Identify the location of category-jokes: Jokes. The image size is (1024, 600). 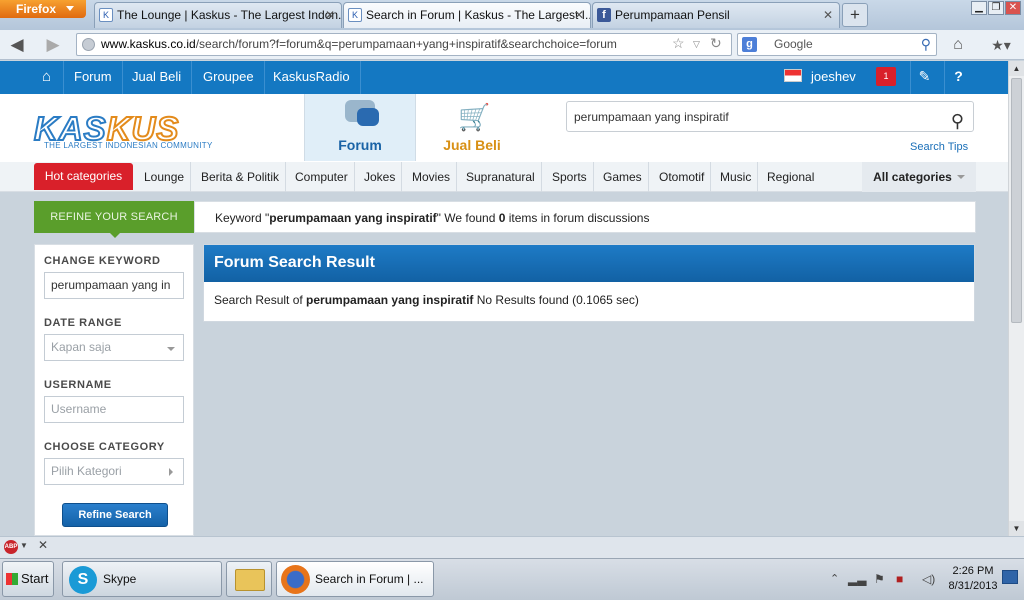
(380, 177).